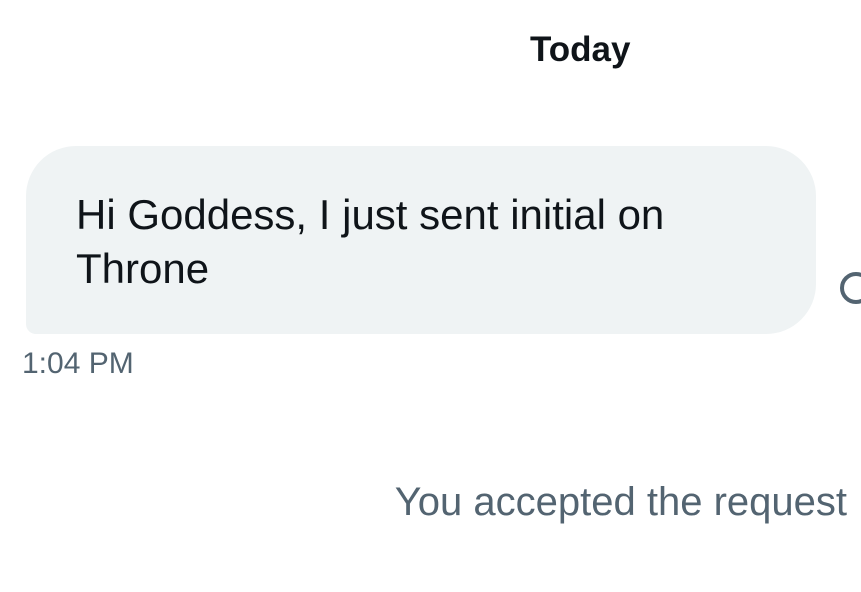 This screenshot has height=592, width=861. What do you see at coordinates (620, 502) in the screenshot?
I see `request-accepted-note: You accepted the request` at bounding box center [620, 502].